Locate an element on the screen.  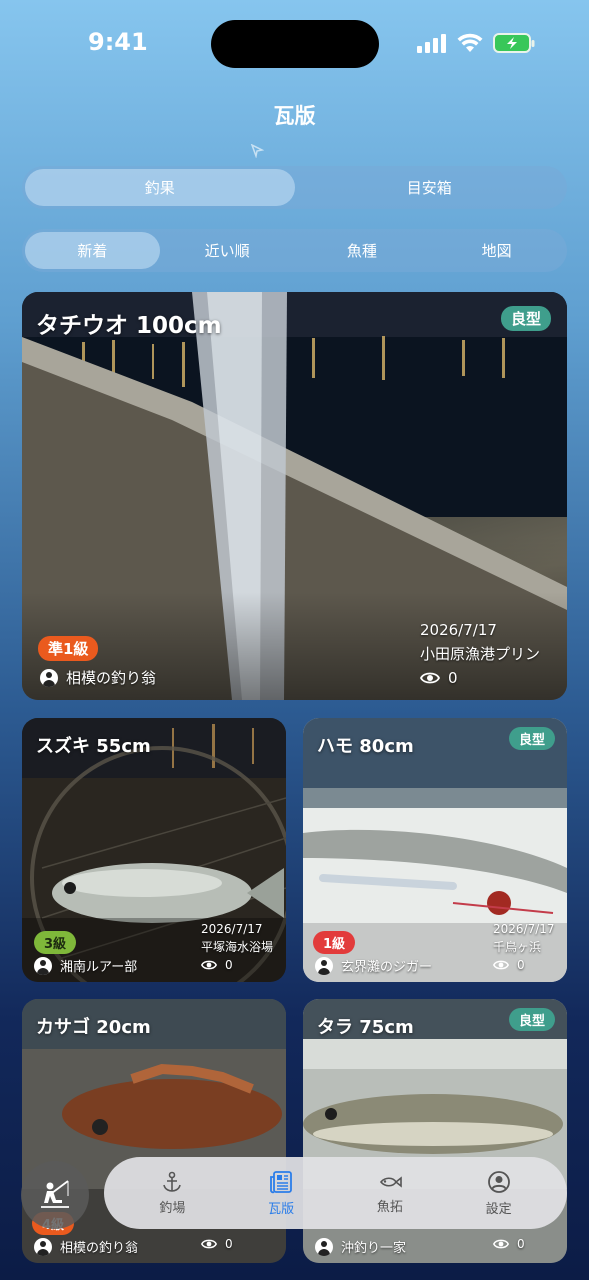
tab-news: 瓦版 is located at coordinates (281, 1193).